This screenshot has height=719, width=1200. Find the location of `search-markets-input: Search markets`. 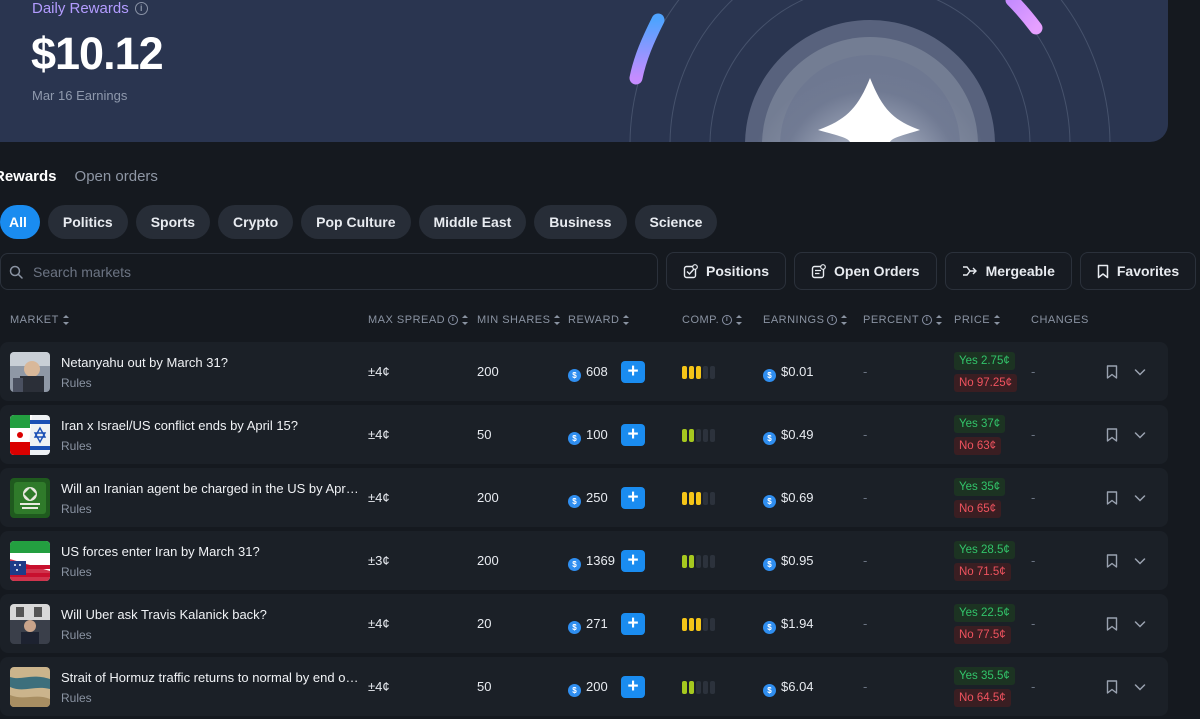

search-markets-input: Search markets is located at coordinates (329, 271).